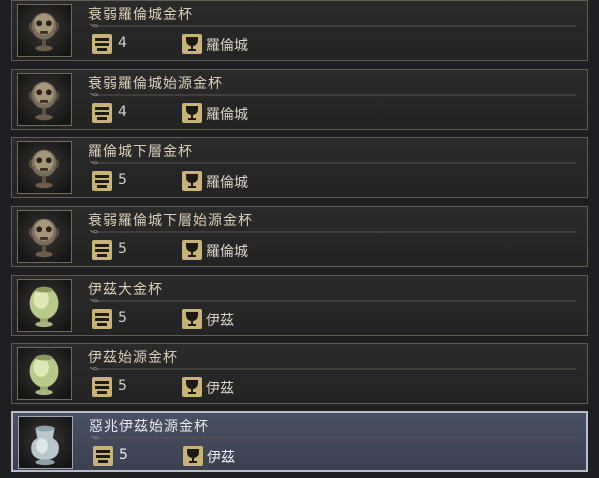 The height and width of the screenshot is (478, 599). I want to click on chalice-list-item: 羅倫城下層金杯 5 羅倫城, so click(299, 167).